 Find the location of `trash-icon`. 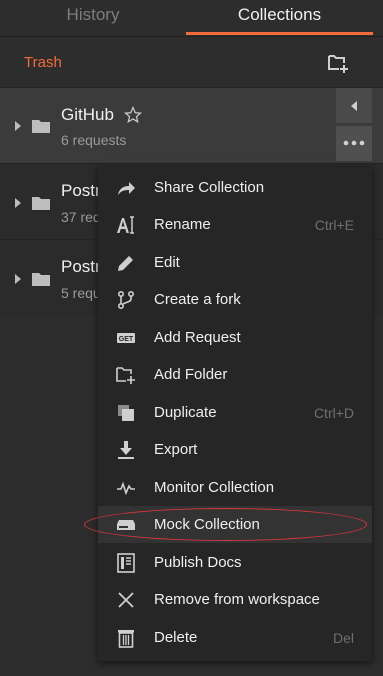

trash-icon is located at coordinates (126, 639).